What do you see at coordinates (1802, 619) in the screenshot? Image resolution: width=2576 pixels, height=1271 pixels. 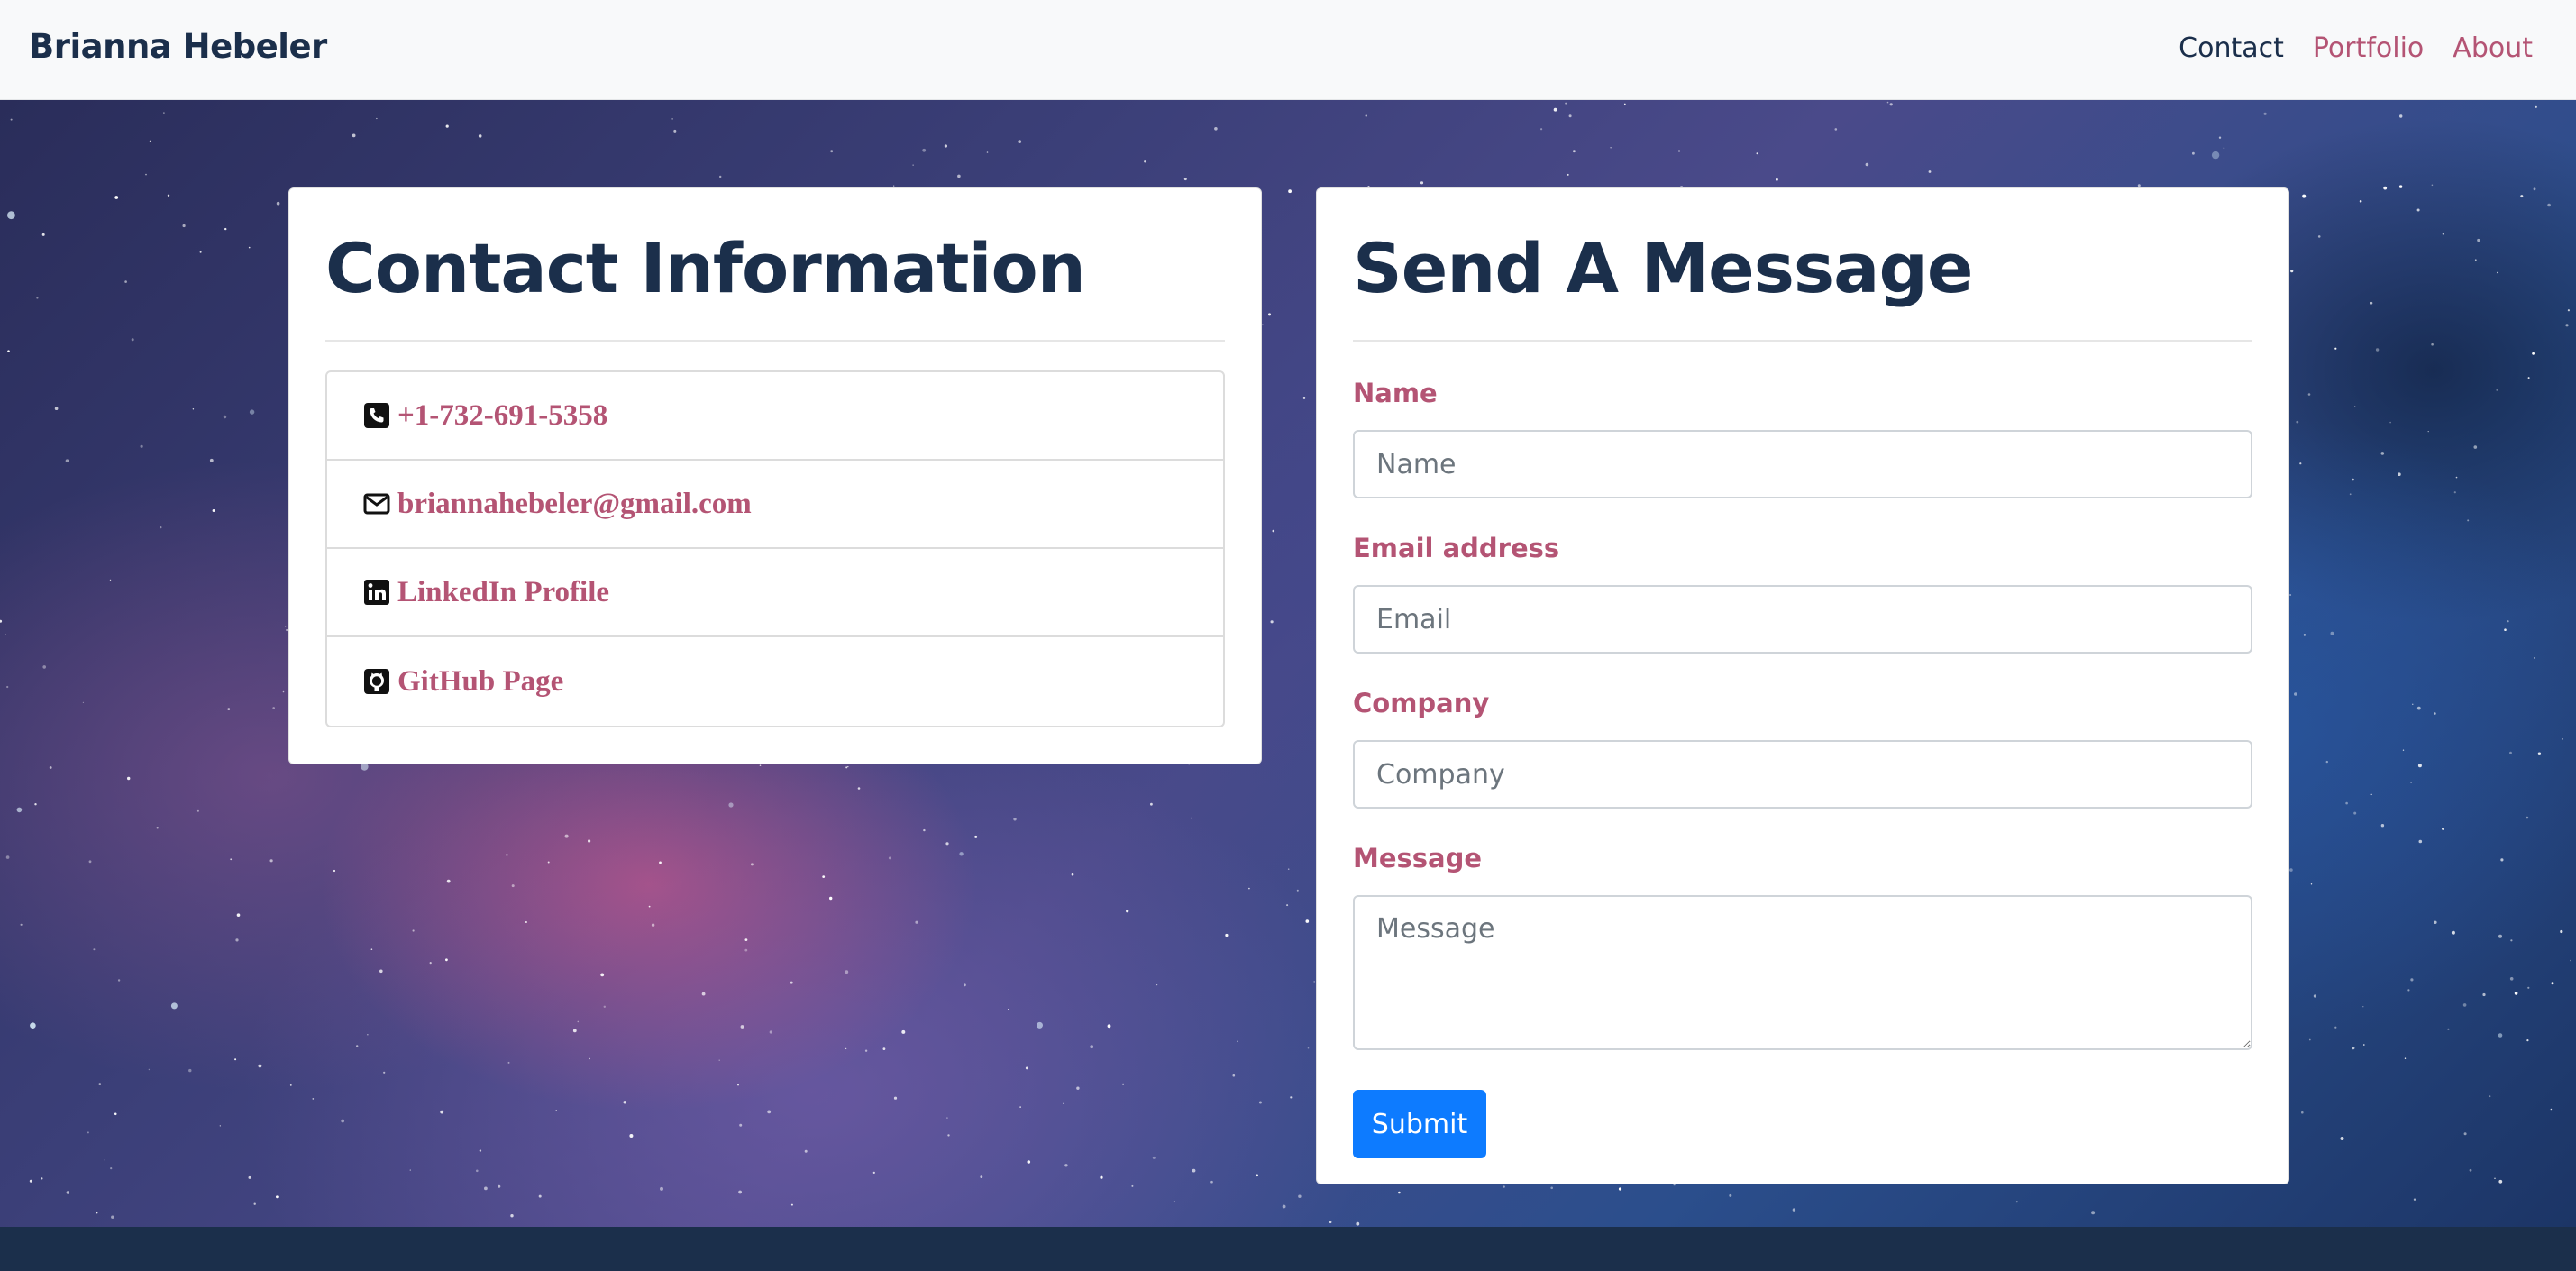 I see `email-input` at bounding box center [1802, 619].